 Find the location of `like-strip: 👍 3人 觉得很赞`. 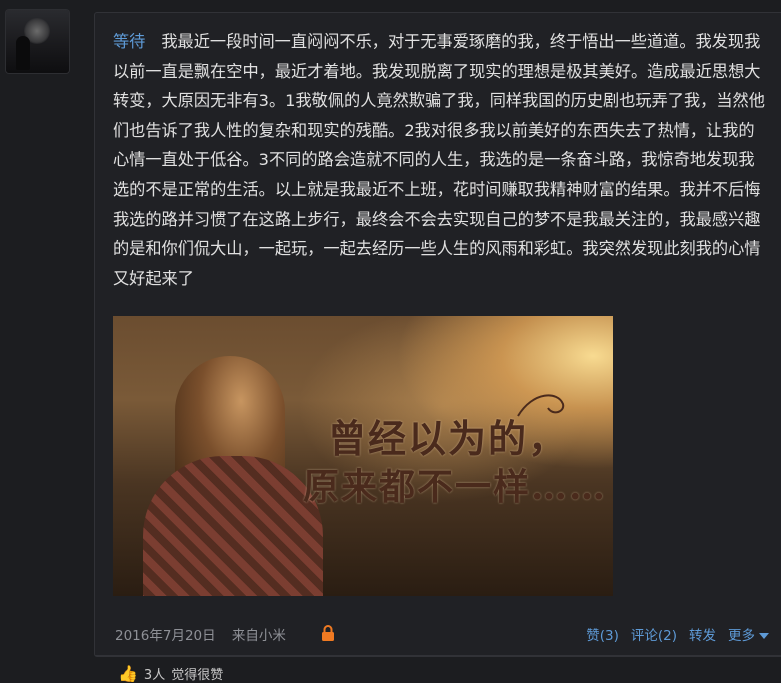

like-strip: 👍 3人 觉得很赞 is located at coordinates (170, 673).